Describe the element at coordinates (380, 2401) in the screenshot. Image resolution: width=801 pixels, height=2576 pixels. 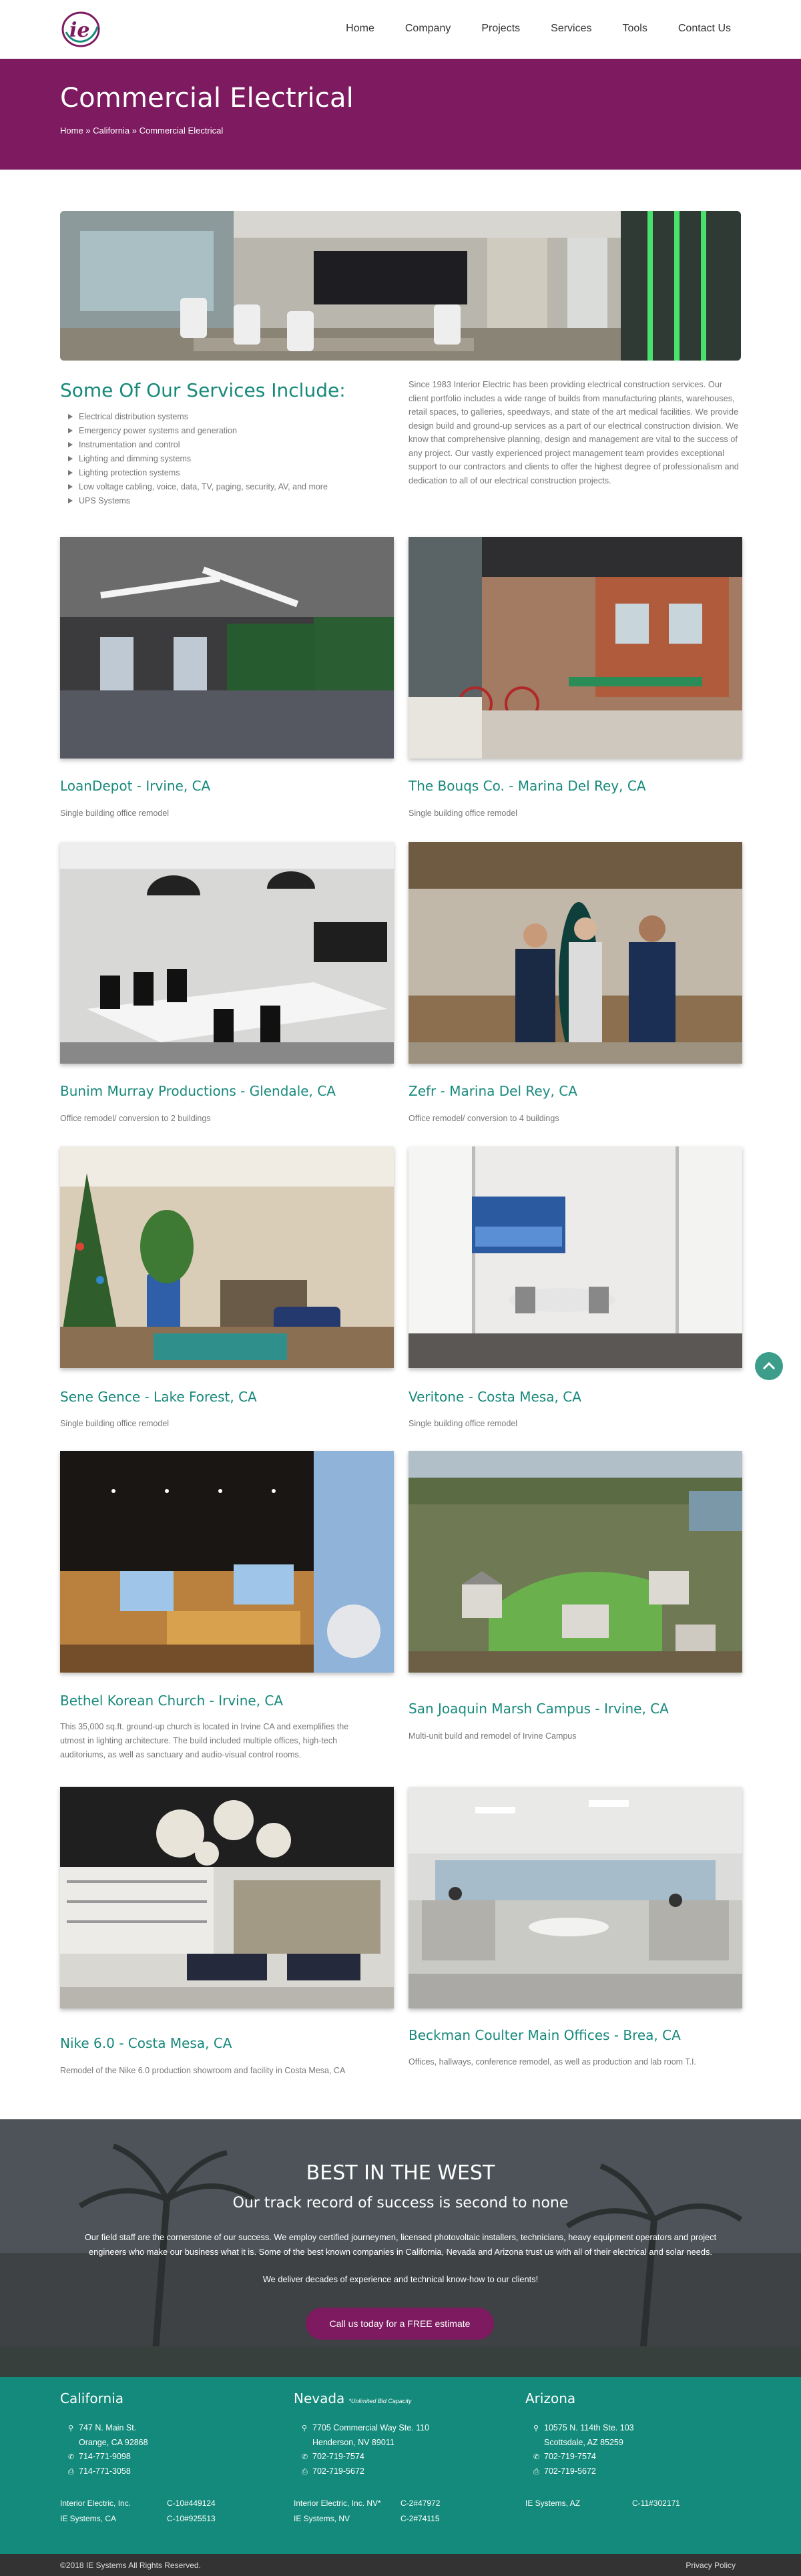
I see `bid-capacity-note: *Unlimited Bid Capacity` at that location.